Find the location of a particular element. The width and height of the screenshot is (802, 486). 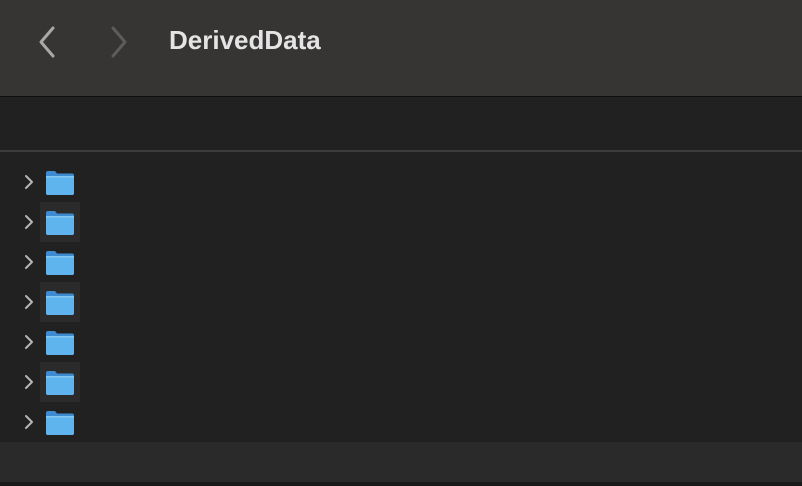

window-bottom-edge is located at coordinates (401, 484).